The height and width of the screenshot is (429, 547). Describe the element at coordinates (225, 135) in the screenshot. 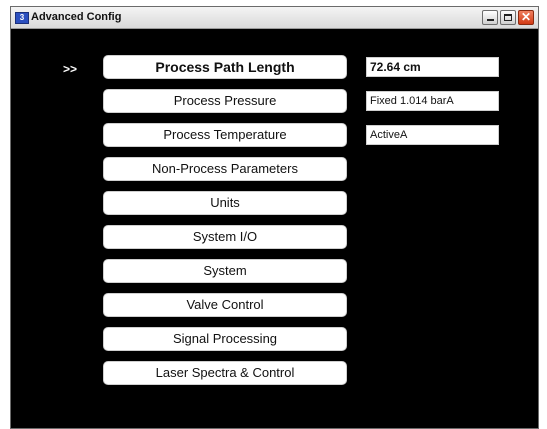

I see `process-temperature-button: Process Temperature` at that location.